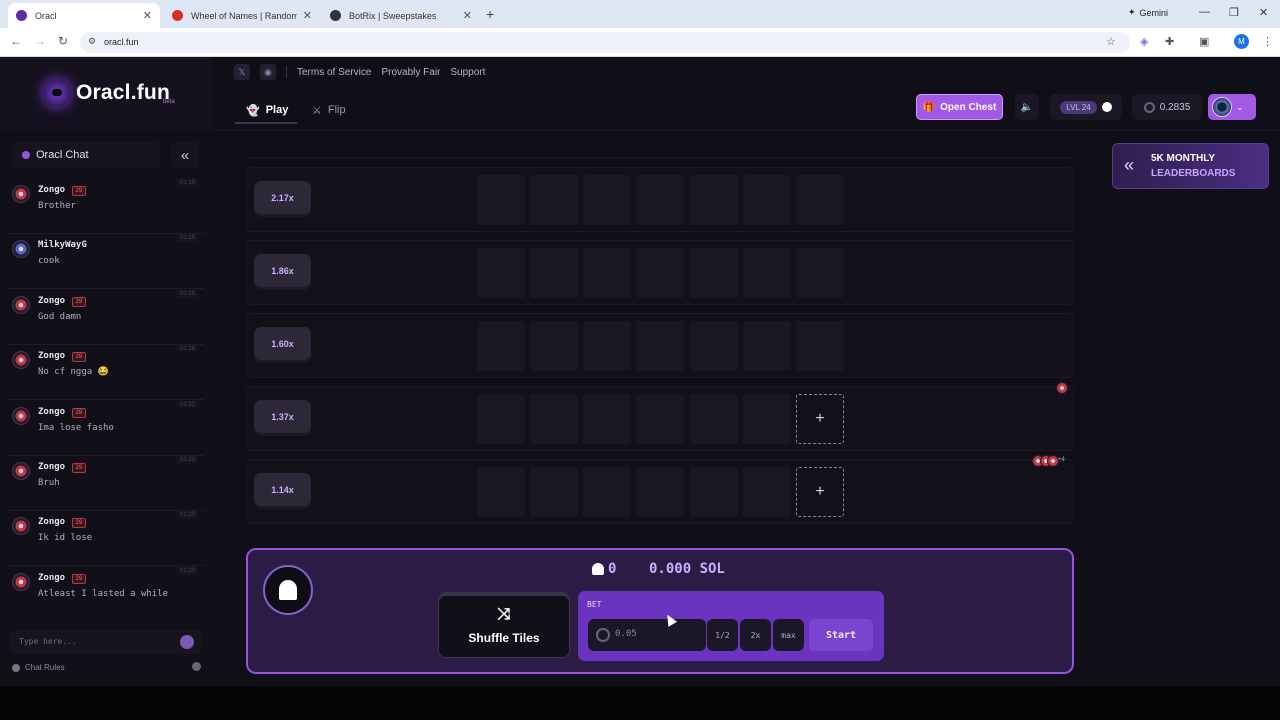 The image size is (1280, 720). I want to click on tab-flip: ⚔ Flip, so click(329, 110).